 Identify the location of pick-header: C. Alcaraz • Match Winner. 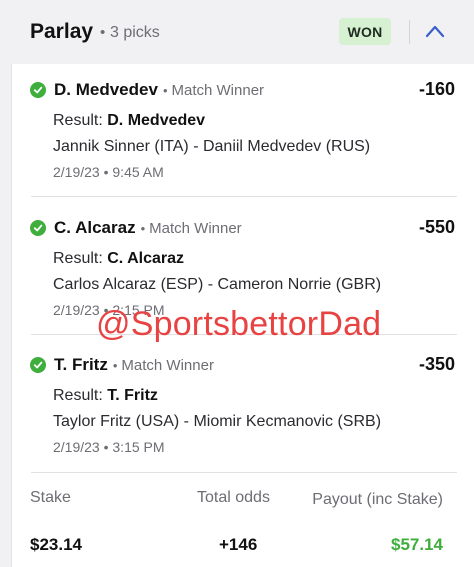
(136, 228).